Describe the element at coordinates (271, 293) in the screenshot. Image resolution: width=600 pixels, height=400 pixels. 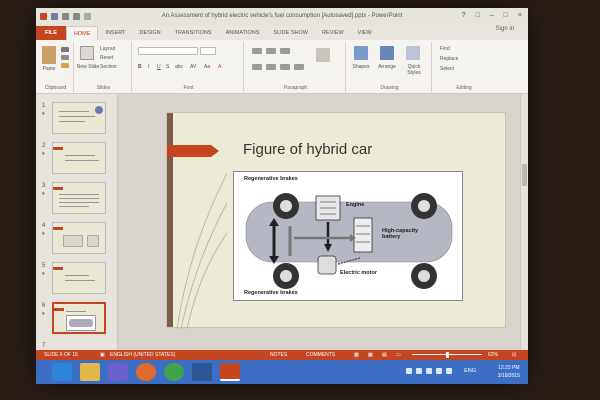
I see `regenerative-brakes-bottom-label: Regenerative brakes` at that location.